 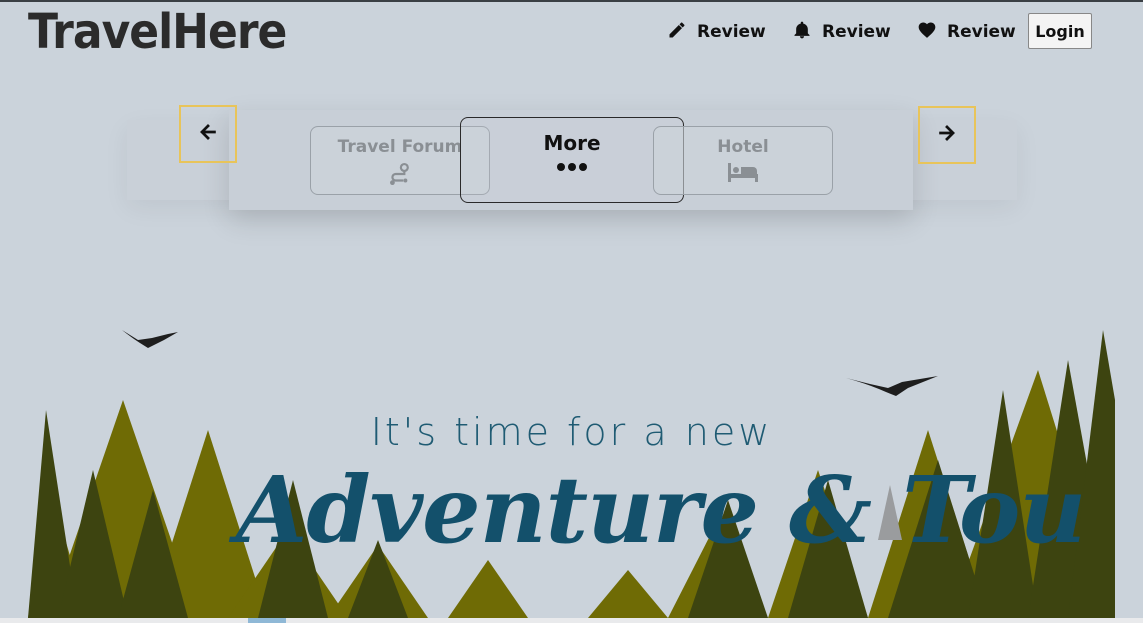 I want to click on hero-headline: Adventure & Tou, so click(x=661, y=510).